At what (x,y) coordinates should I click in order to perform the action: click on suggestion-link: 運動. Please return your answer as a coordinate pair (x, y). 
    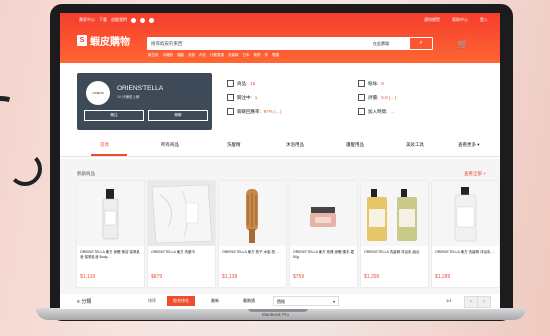
    Looking at the image, I should click on (180, 55).